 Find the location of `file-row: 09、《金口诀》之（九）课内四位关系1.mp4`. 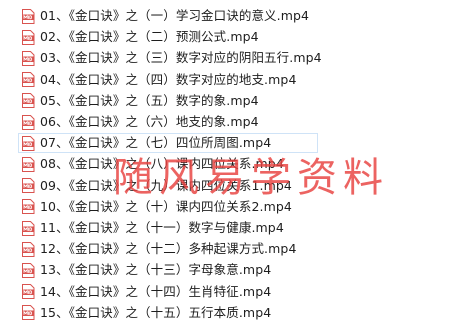

file-row: 09、《金口诀》之（九）课内四位关系1.mp4 is located at coordinates (228, 186).